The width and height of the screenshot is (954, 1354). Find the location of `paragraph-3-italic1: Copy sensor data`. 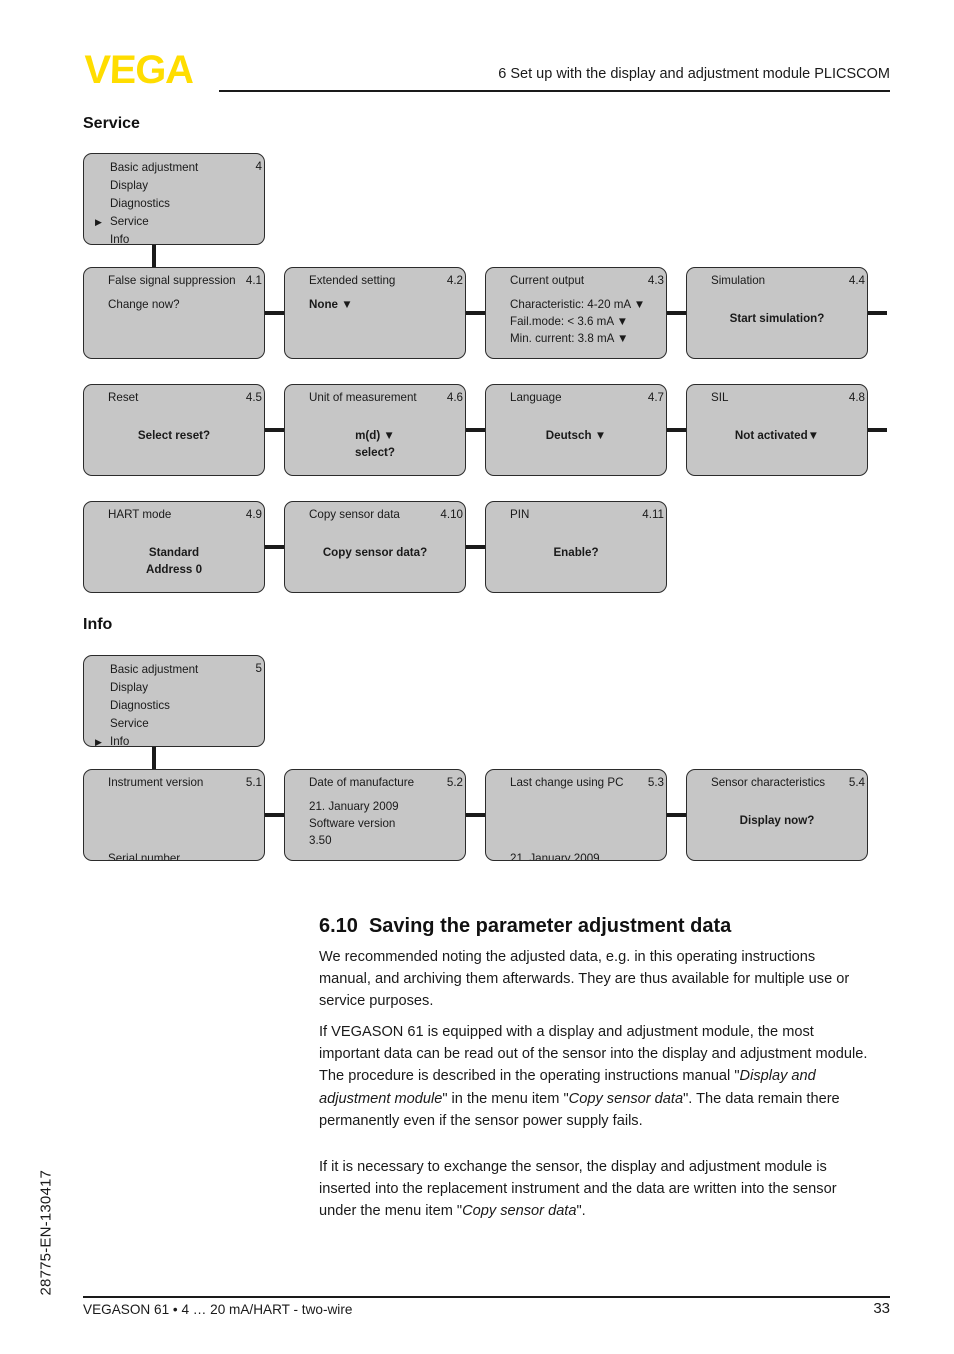

paragraph-3-italic1: Copy sensor data is located at coordinates (519, 1211).